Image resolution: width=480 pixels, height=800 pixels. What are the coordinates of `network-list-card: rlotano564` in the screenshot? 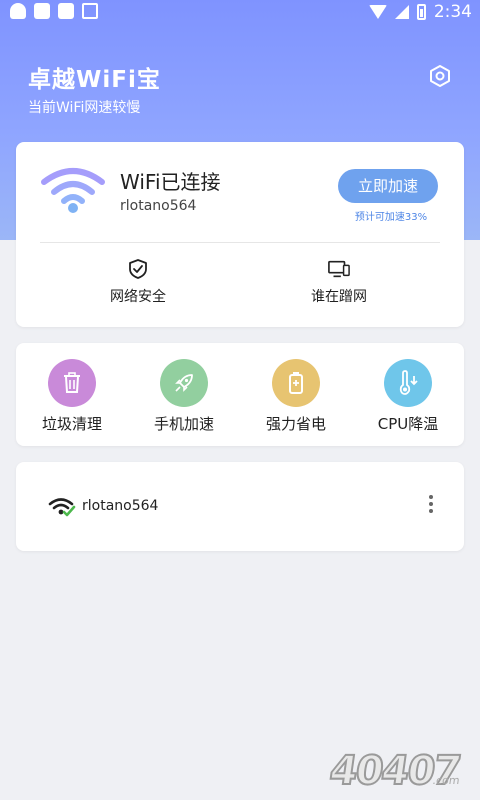 It's located at (240, 506).